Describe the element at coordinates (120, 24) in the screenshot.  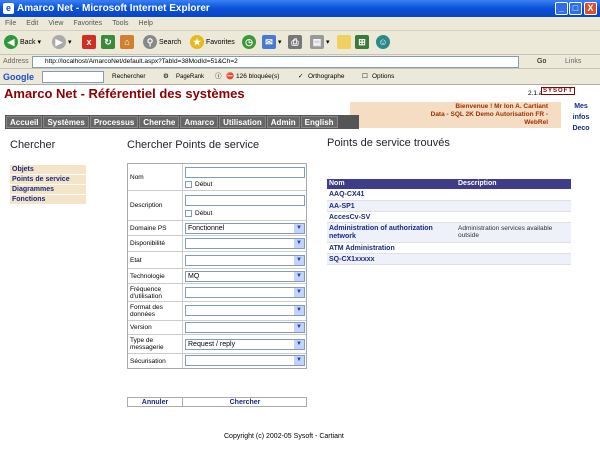
I see `menu-tools: Tools` at that location.